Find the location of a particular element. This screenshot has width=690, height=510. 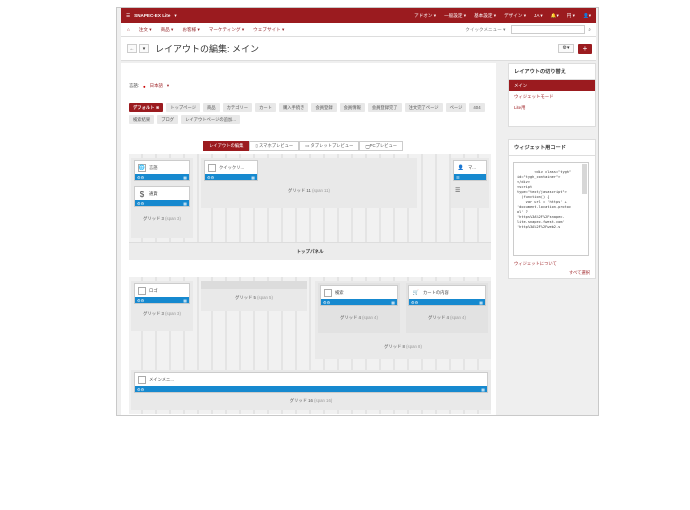

tab-edit-layout: レイアウトの編集 is located at coordinates (226, 146).